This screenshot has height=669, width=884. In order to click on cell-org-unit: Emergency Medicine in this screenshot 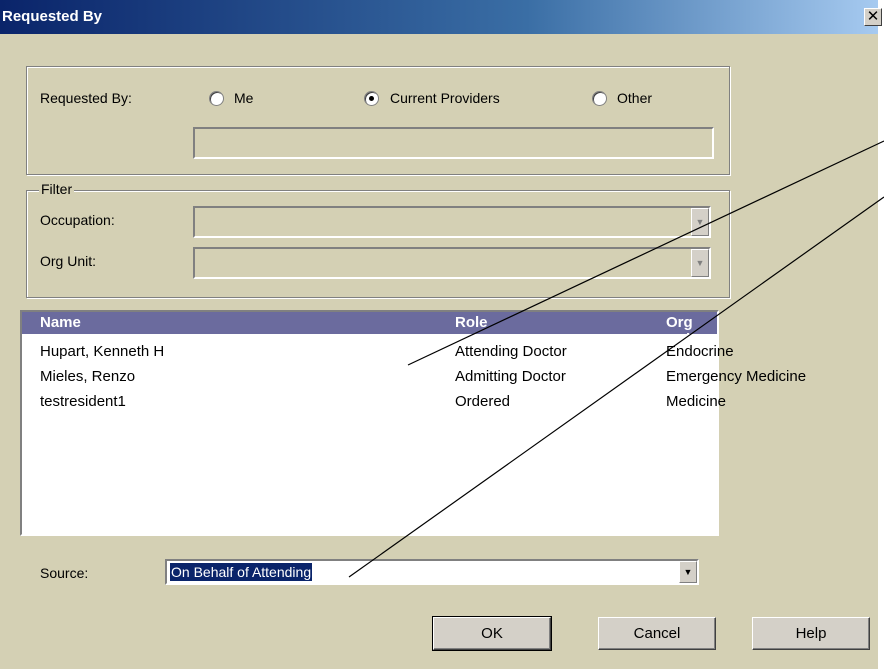, I will do `click(736, 376)`.